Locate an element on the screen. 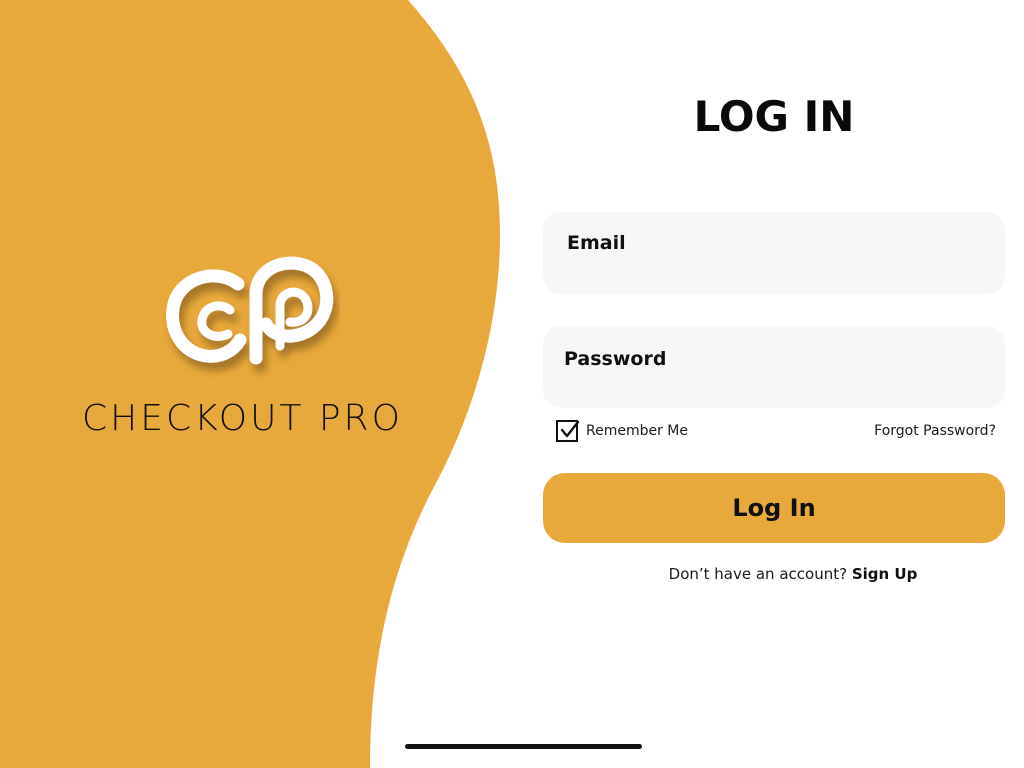 The width and height of the screenshot is (1024, 768). remember-me-checkbox is located at coordinates (568, 431).